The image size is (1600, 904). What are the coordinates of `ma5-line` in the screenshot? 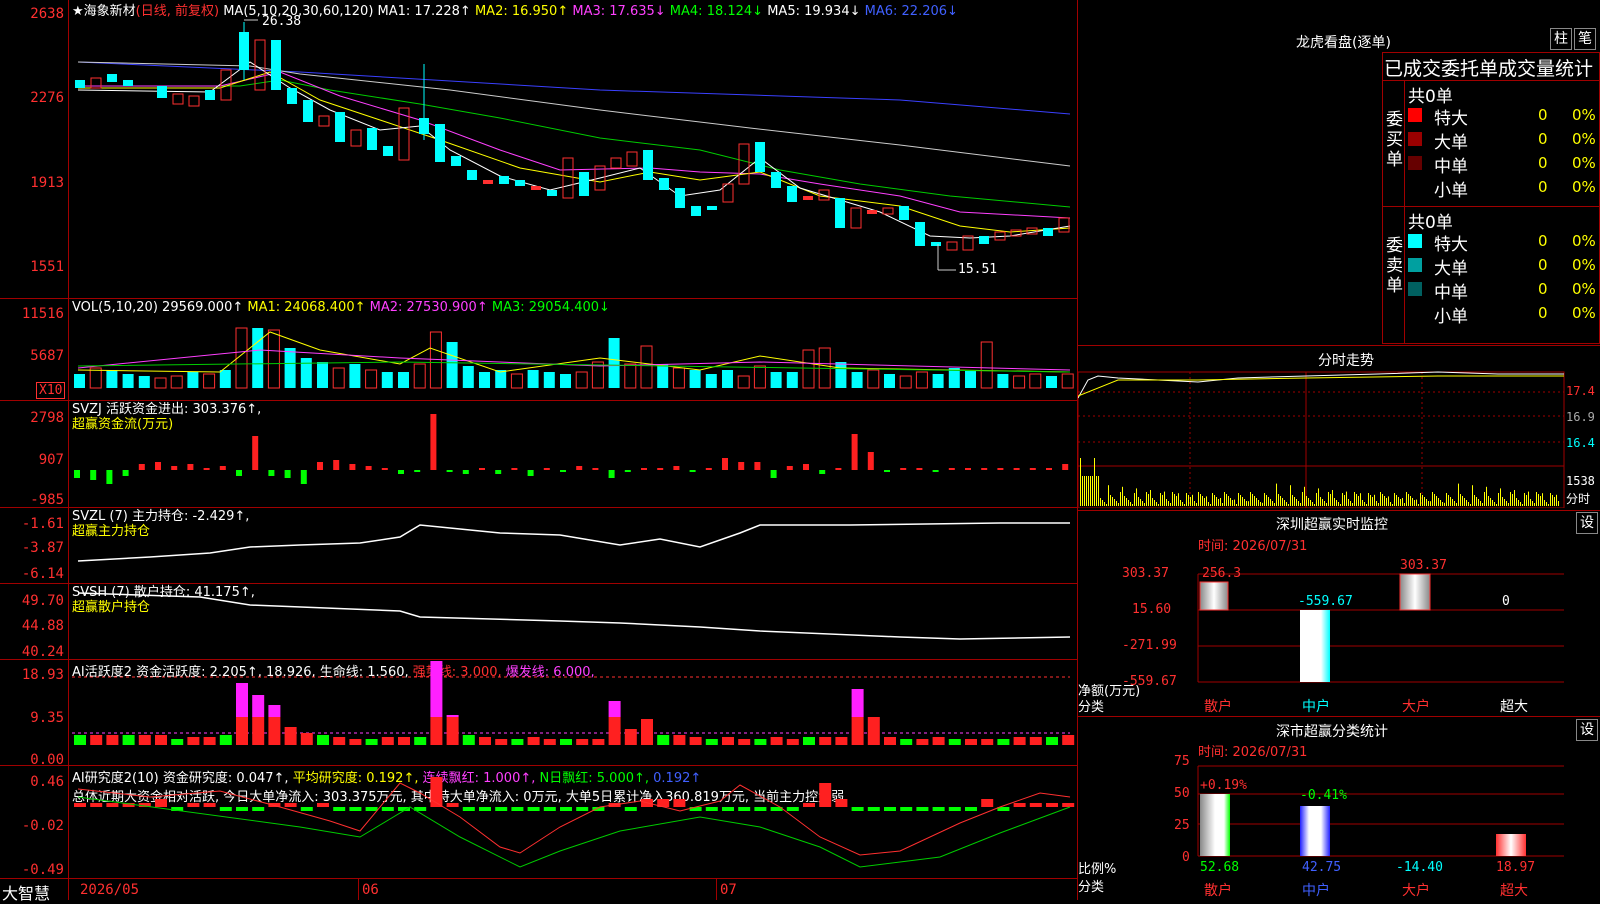 It's located at (574, 114).